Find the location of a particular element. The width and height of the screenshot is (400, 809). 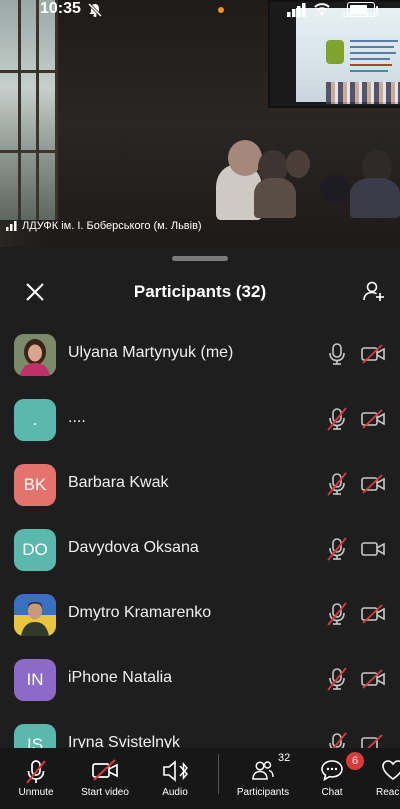

avatar-initials: DO is located at coordinates (35, 549).